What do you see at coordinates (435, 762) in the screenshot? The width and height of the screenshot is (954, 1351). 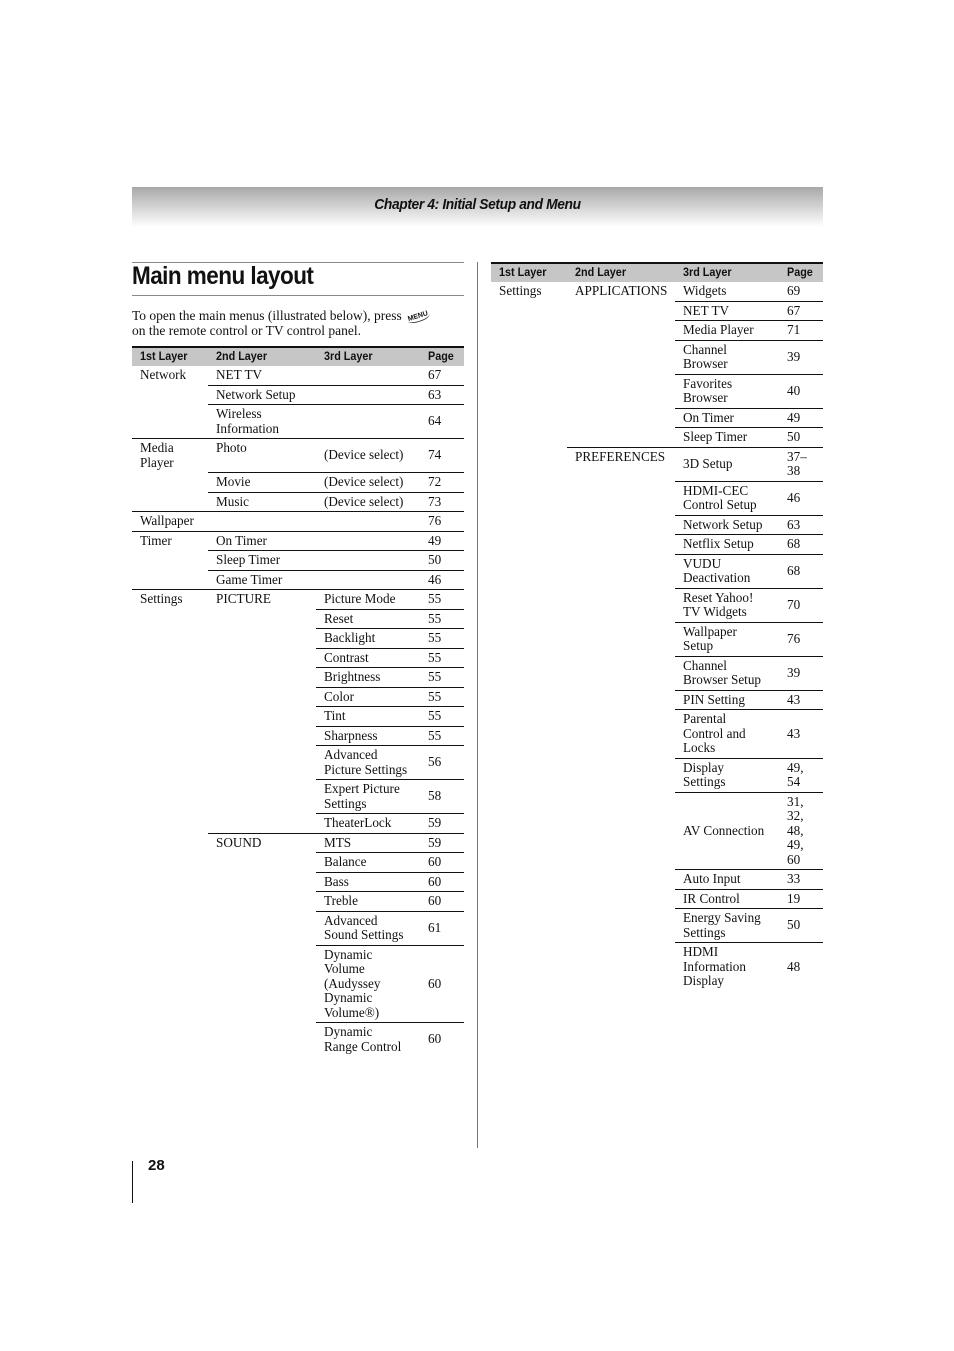 I see `page-ref: 56` at bounding box center [435, 762].